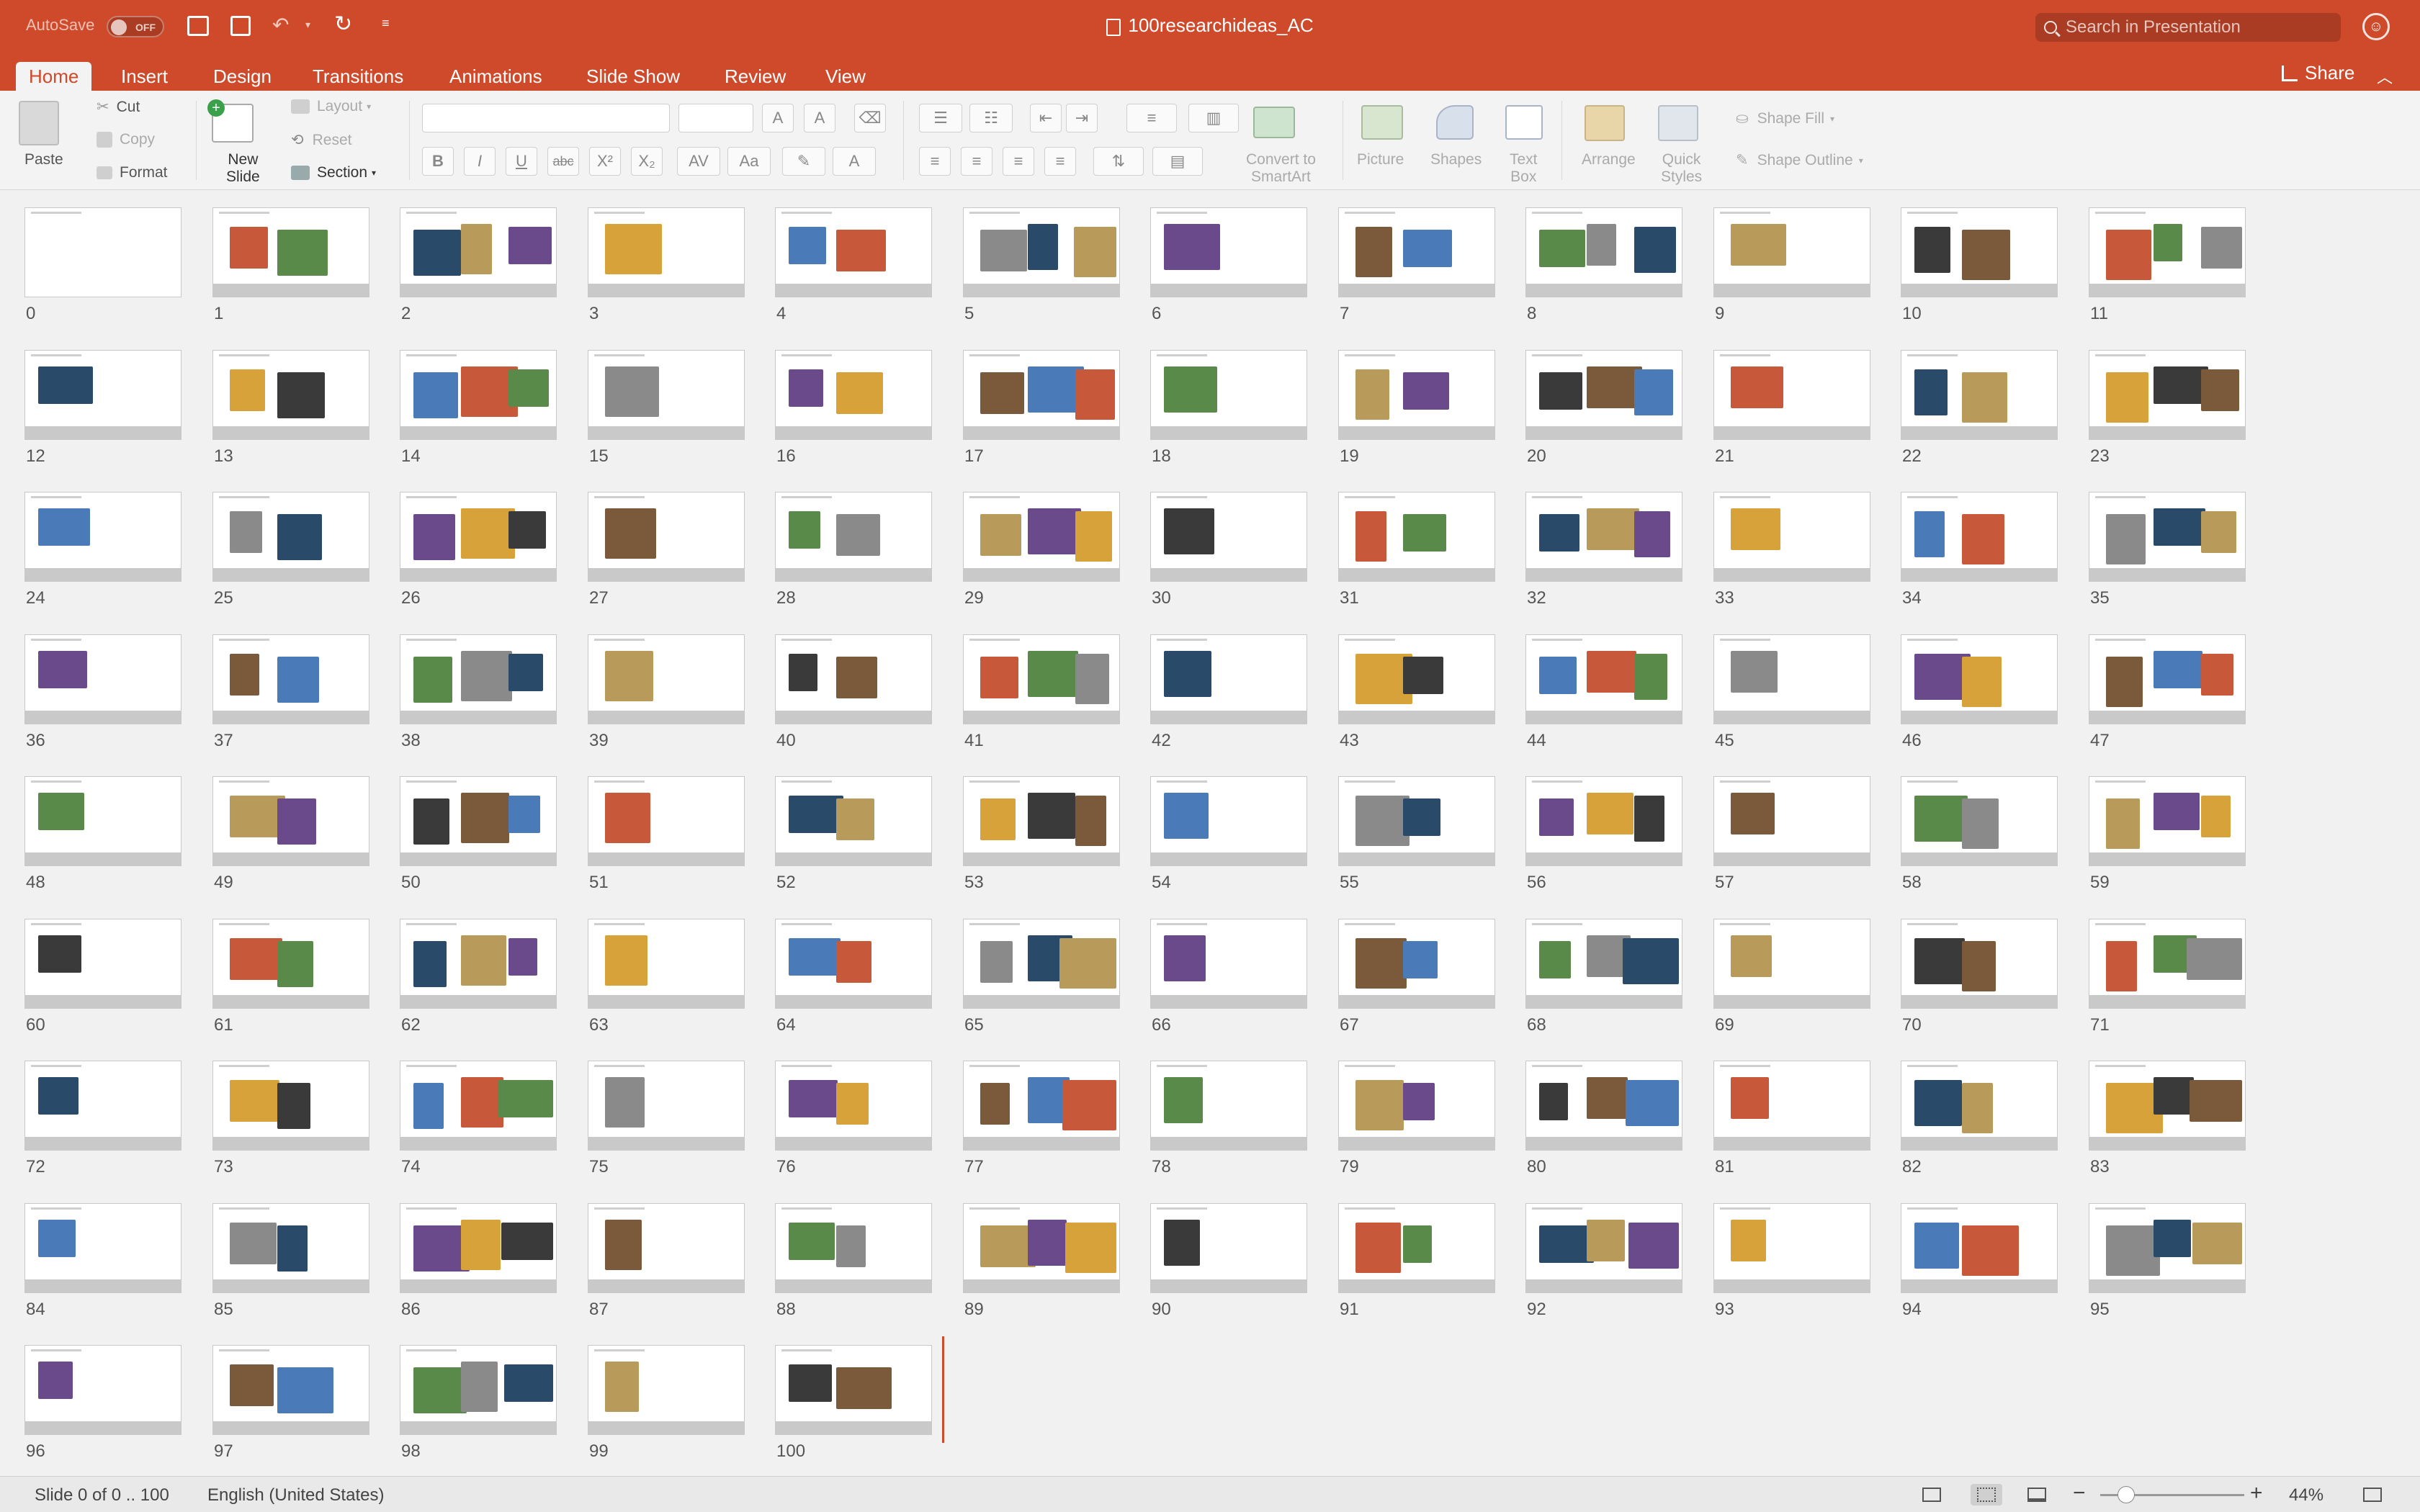 The image size is (2420, 1512). Describe the element at coordinates (198, 26) in the screenshot. I see `sidebar-toggle-icon` at that location.